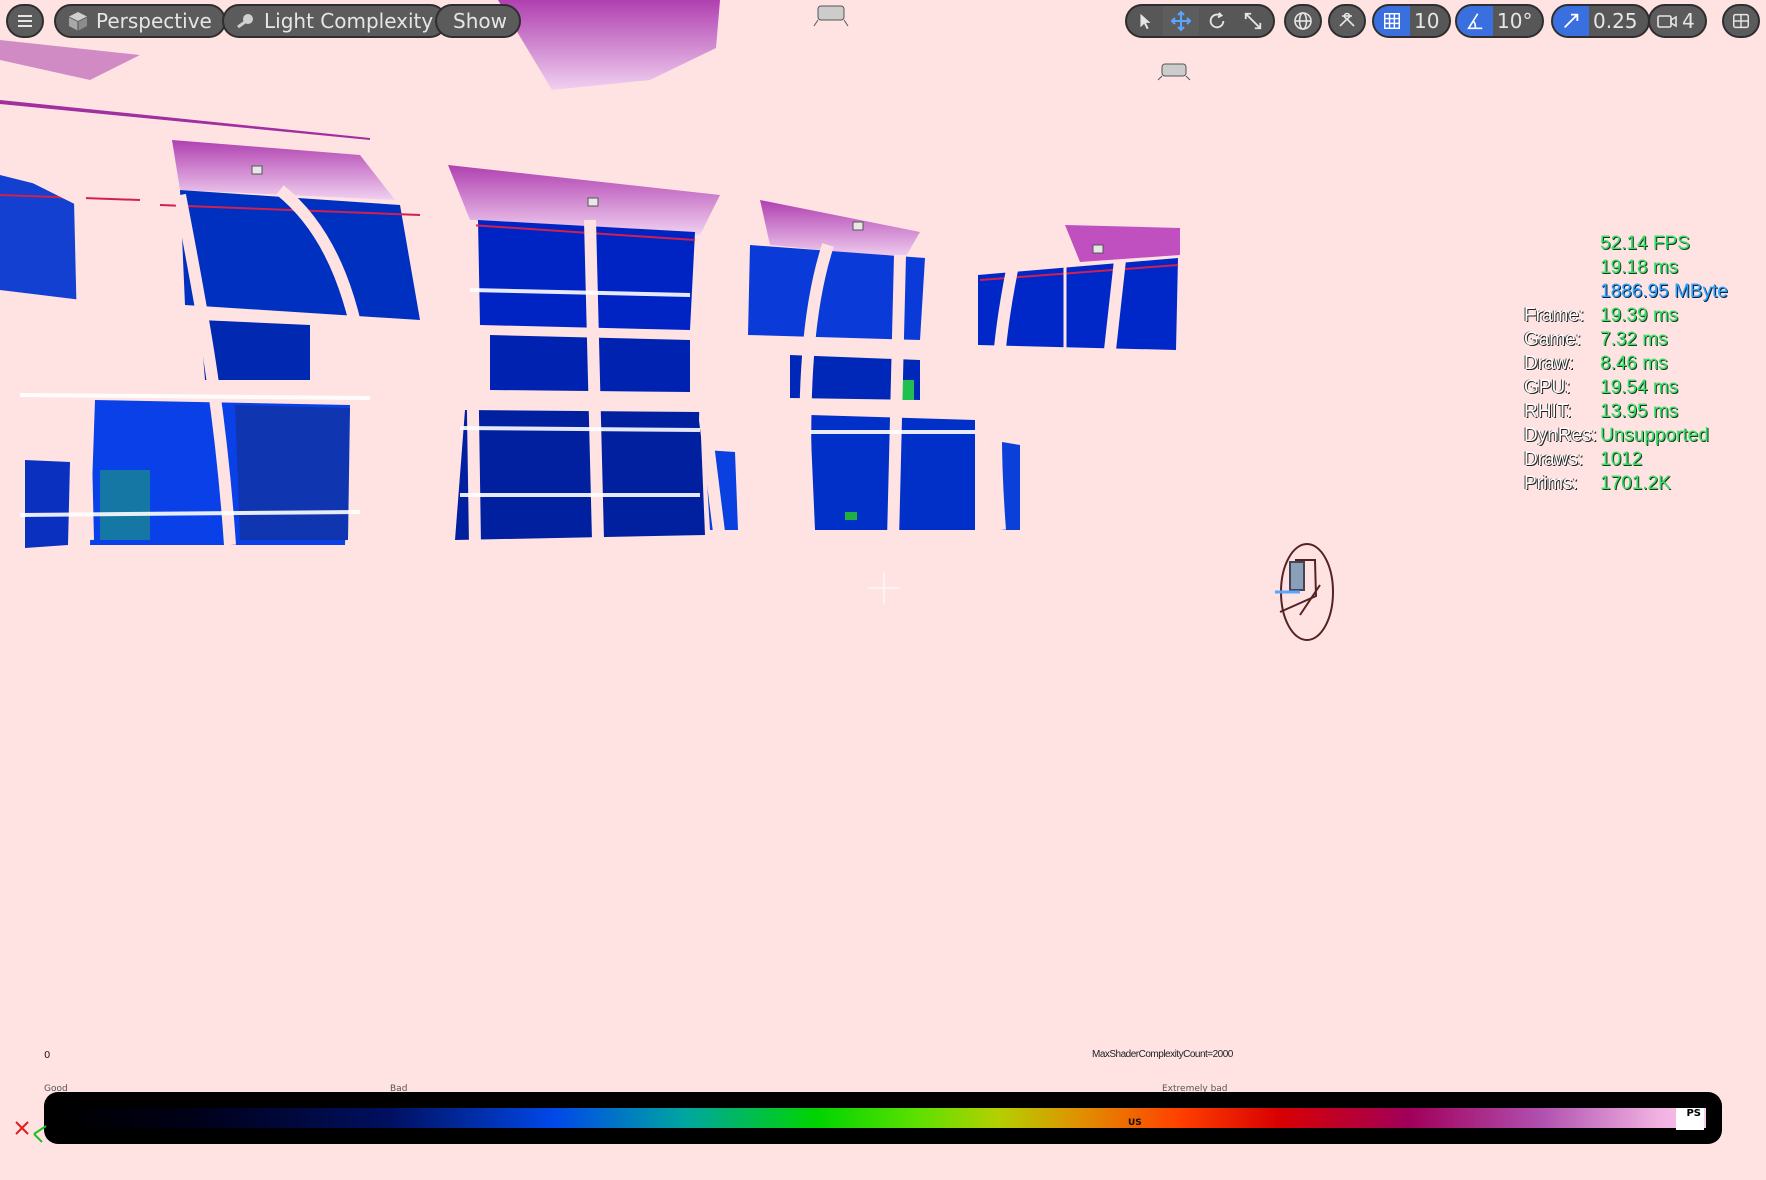 The image size is (1766, 1180). Describe the element at coordinates (1427, 21) in the screenshot. I see `grid-snap-value: 10` at that location.